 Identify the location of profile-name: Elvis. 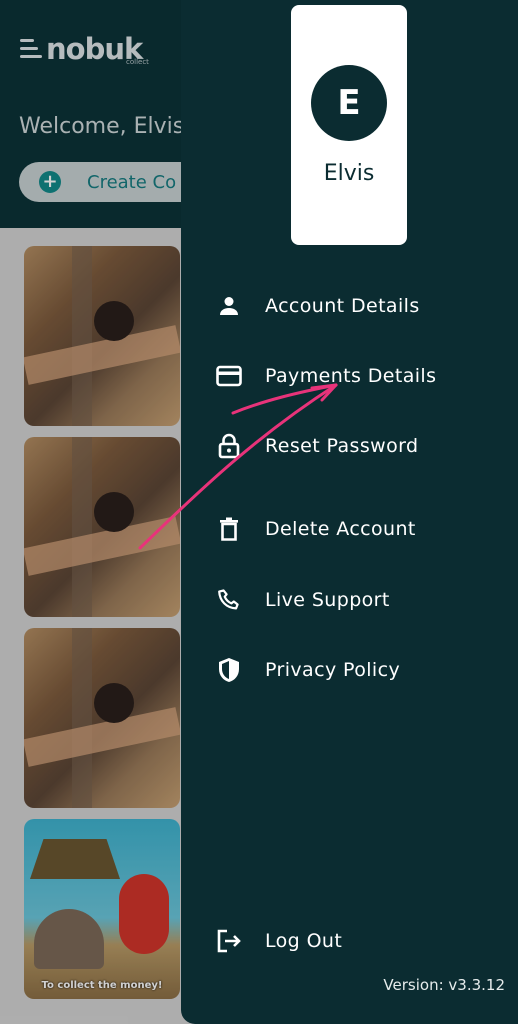
(349, 173).